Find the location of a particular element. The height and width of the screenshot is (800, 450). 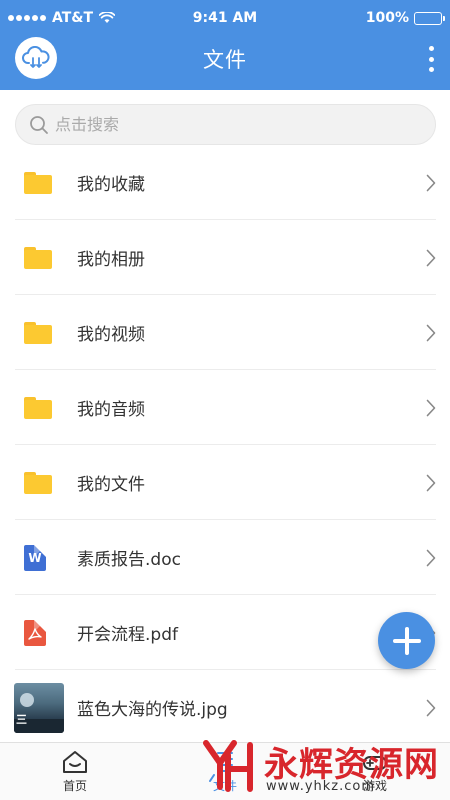

file-name: 素质报告.doc is located at coordinates (129, 560).